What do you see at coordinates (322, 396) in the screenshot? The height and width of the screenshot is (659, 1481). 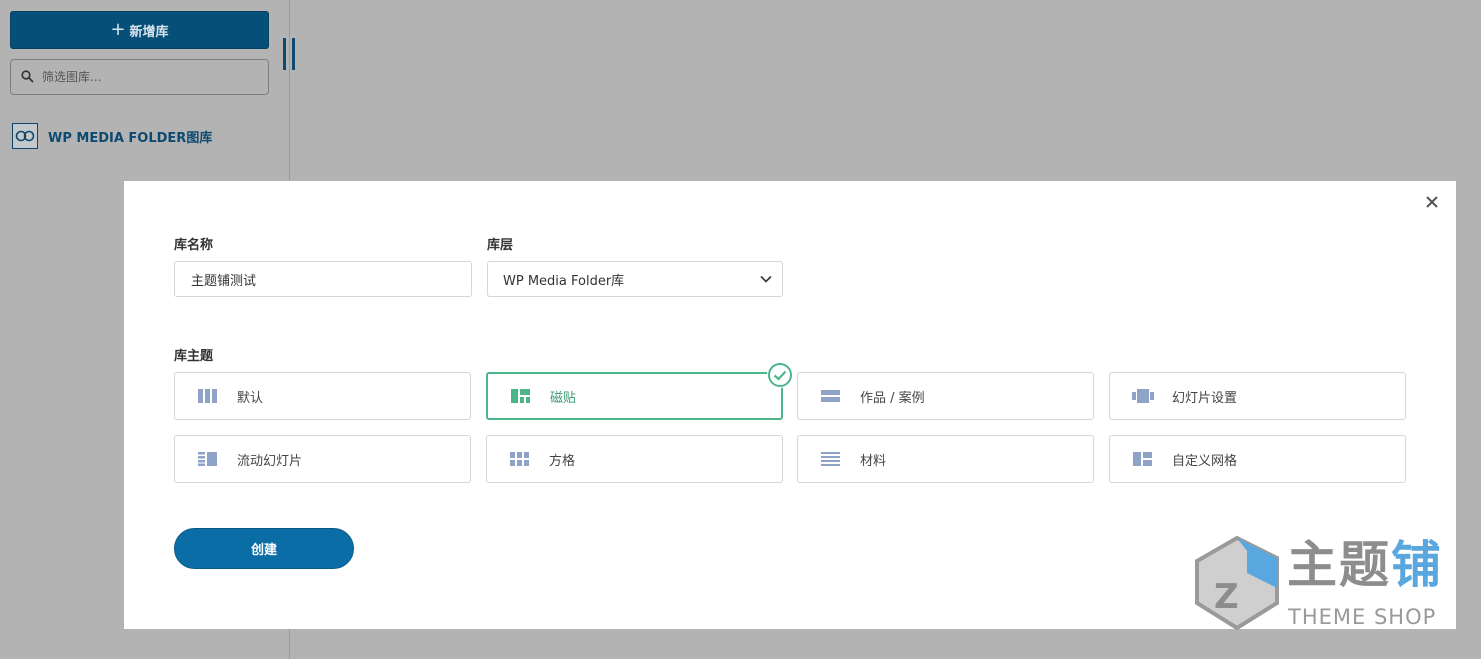 I see `theme-option-default: 默认` at bounding box center [322, 396].